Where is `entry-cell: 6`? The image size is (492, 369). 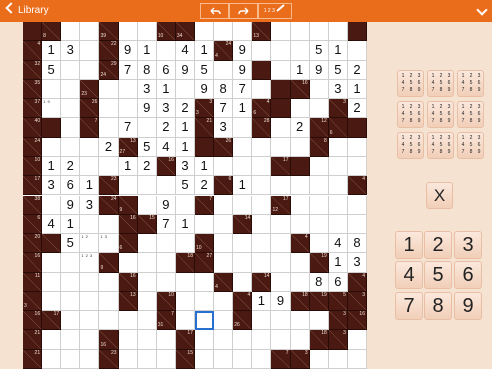
entry-cell: 6 is located at coordinates (71, 186).